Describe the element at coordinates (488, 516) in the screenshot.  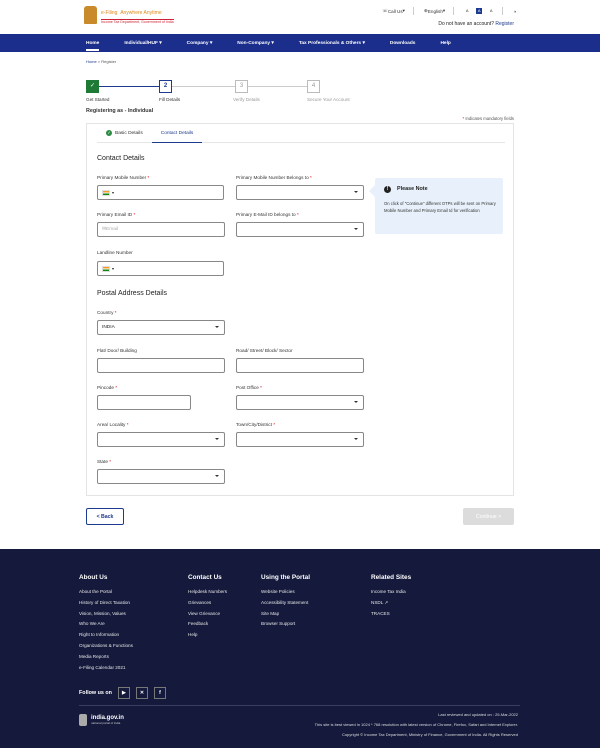
I see `continue-button: Continue >` at that location.